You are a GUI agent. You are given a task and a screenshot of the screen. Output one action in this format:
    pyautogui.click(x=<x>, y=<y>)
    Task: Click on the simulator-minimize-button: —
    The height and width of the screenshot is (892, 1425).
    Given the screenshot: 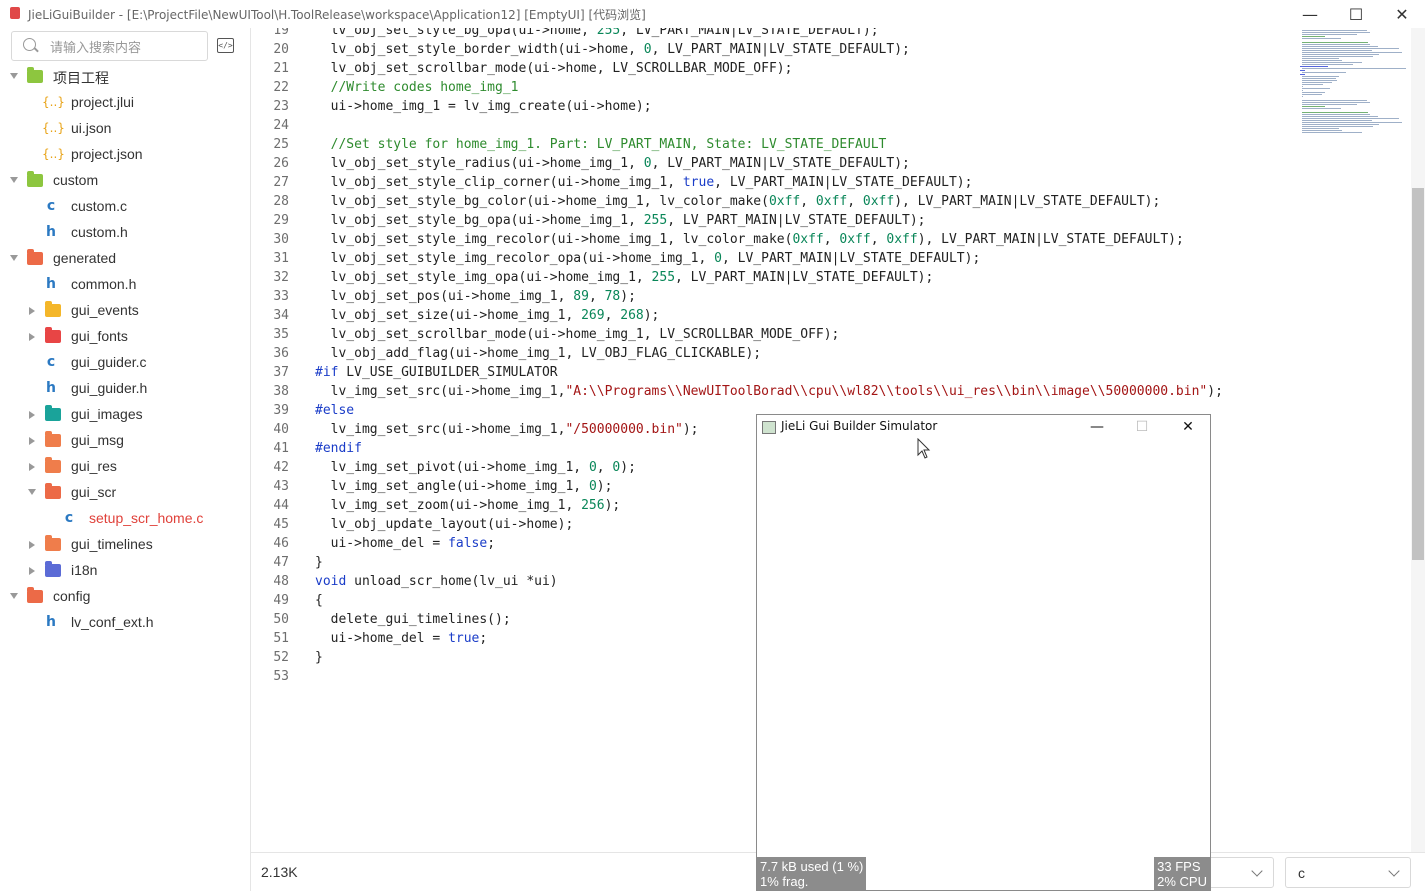 What is the action you would take?
    pyautogui.click(x=1097, y=427)
    